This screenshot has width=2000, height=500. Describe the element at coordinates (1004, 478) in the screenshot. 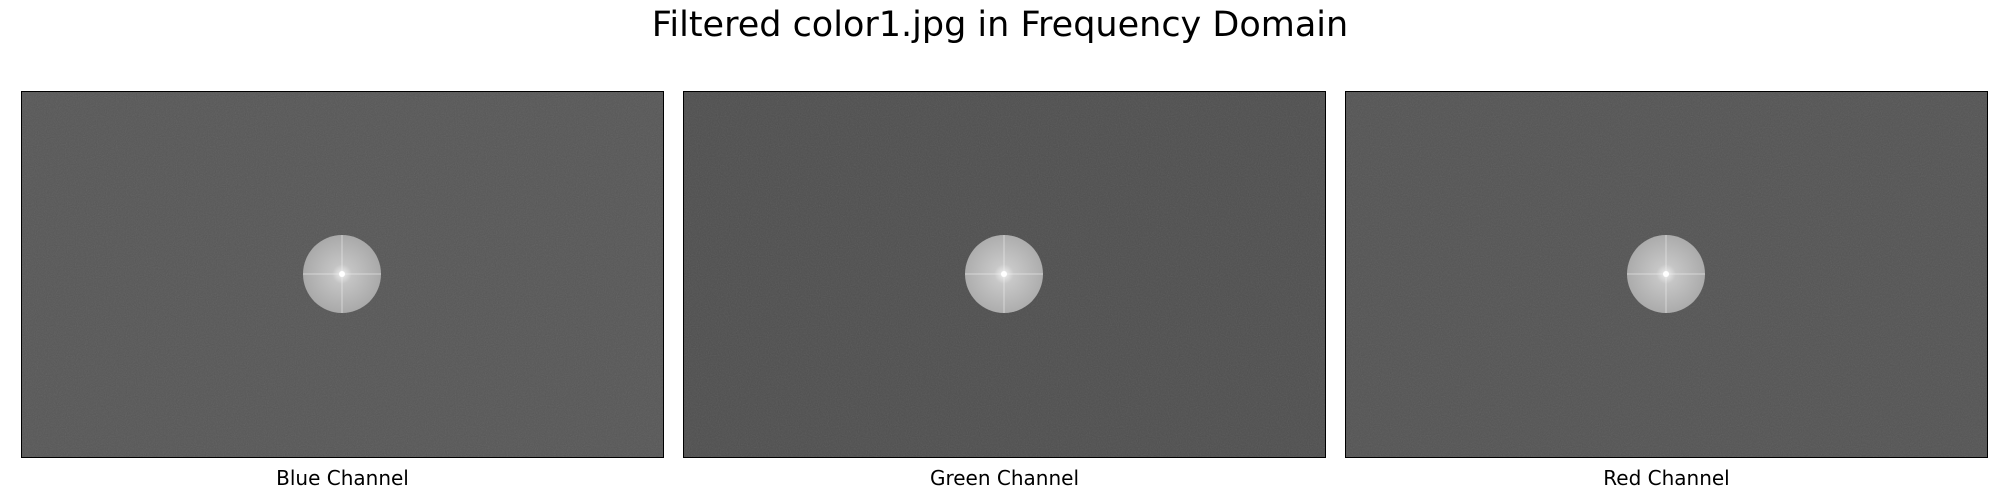

I see `green-channel-caption: Green Channel` at that location.